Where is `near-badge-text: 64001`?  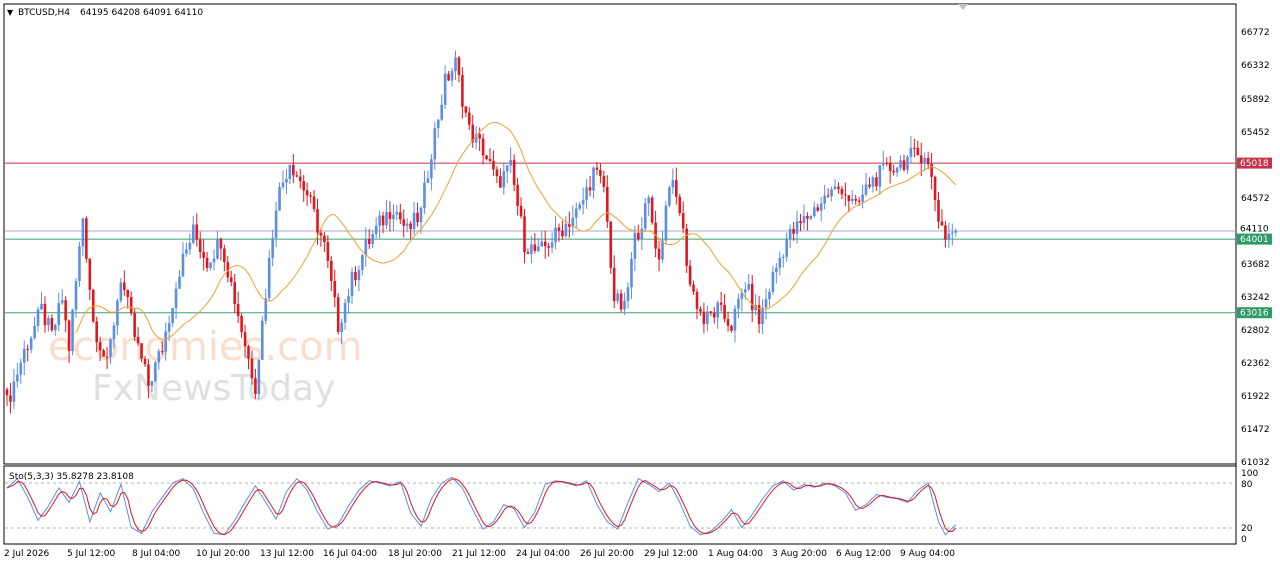
near-badge-text: 64001 is located at coordinates (1254, 240).